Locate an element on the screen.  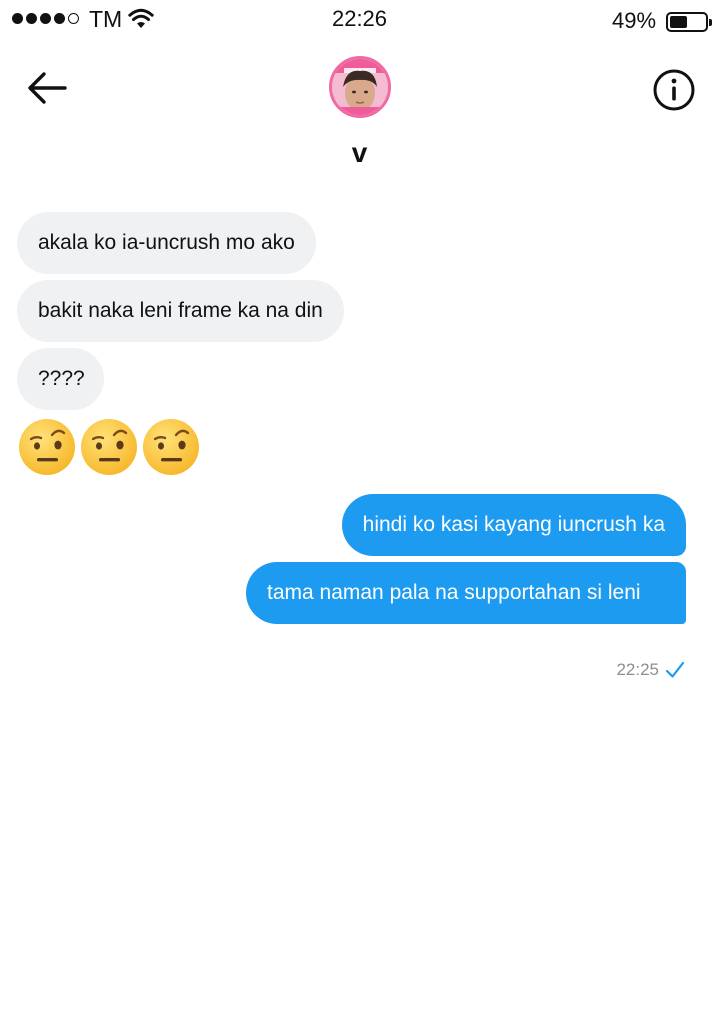
conversation-info-button is located at coordinates (674, 90).